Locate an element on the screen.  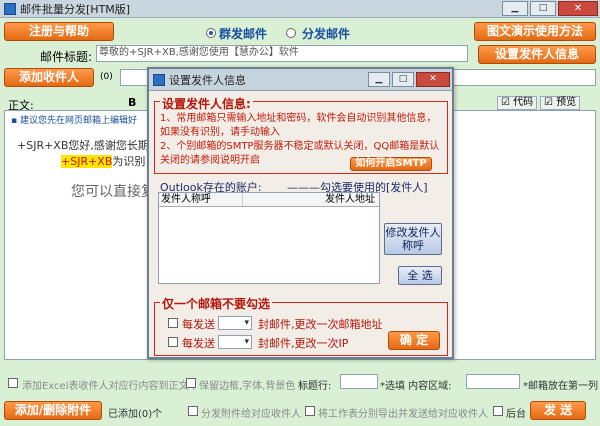
editor-line-2: +SJR+XB为识别 is located at coordinates (103, 161).